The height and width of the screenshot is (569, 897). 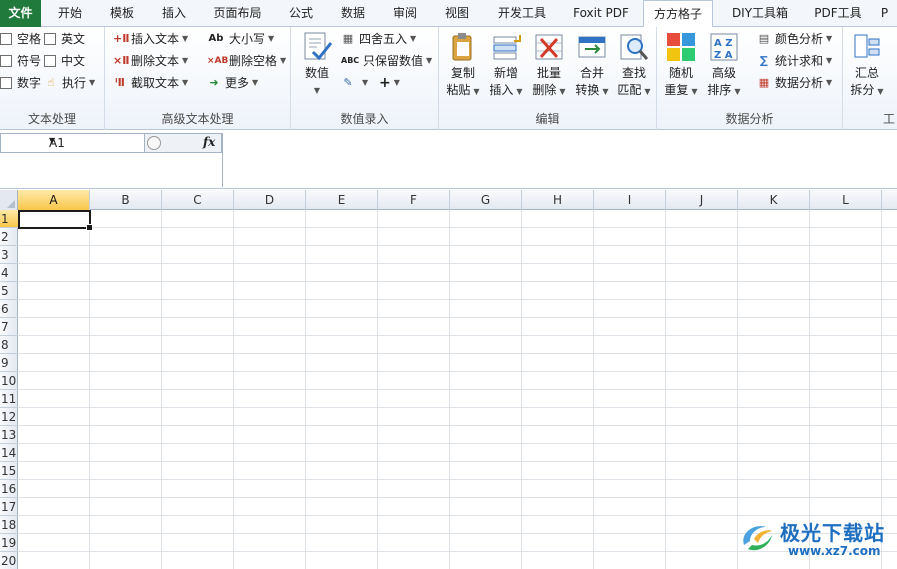 I want to click on column-header: J, so click(x=702, y=200).